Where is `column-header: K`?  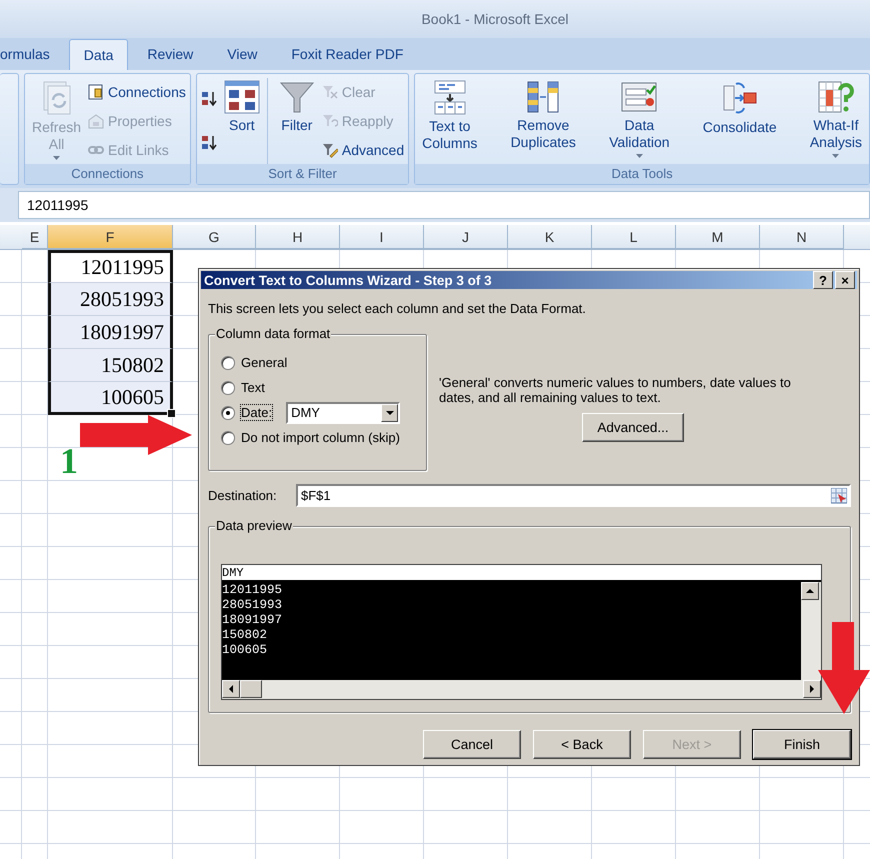 column-header: K is located at coordinates (550, 237).